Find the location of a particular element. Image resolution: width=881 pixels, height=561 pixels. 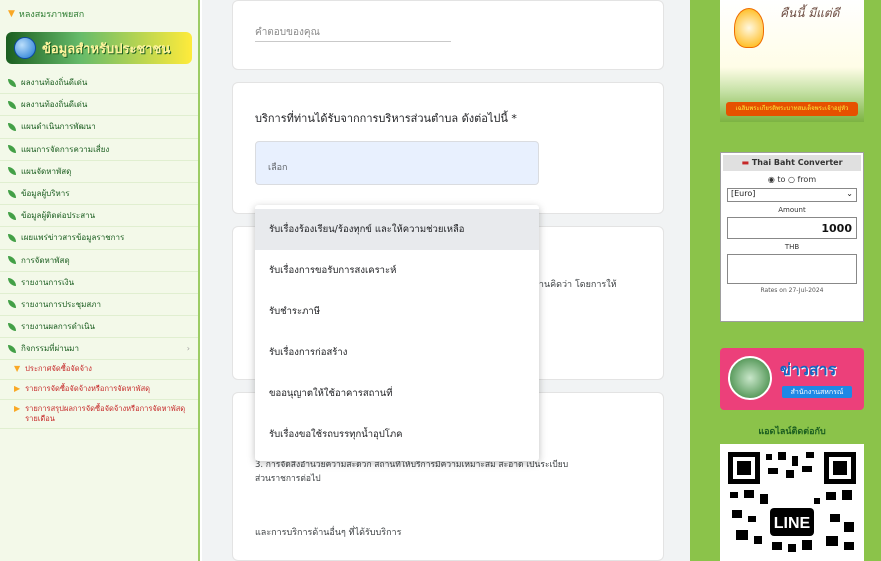

amount-input: 1000 is located at coordinates (792, 228).